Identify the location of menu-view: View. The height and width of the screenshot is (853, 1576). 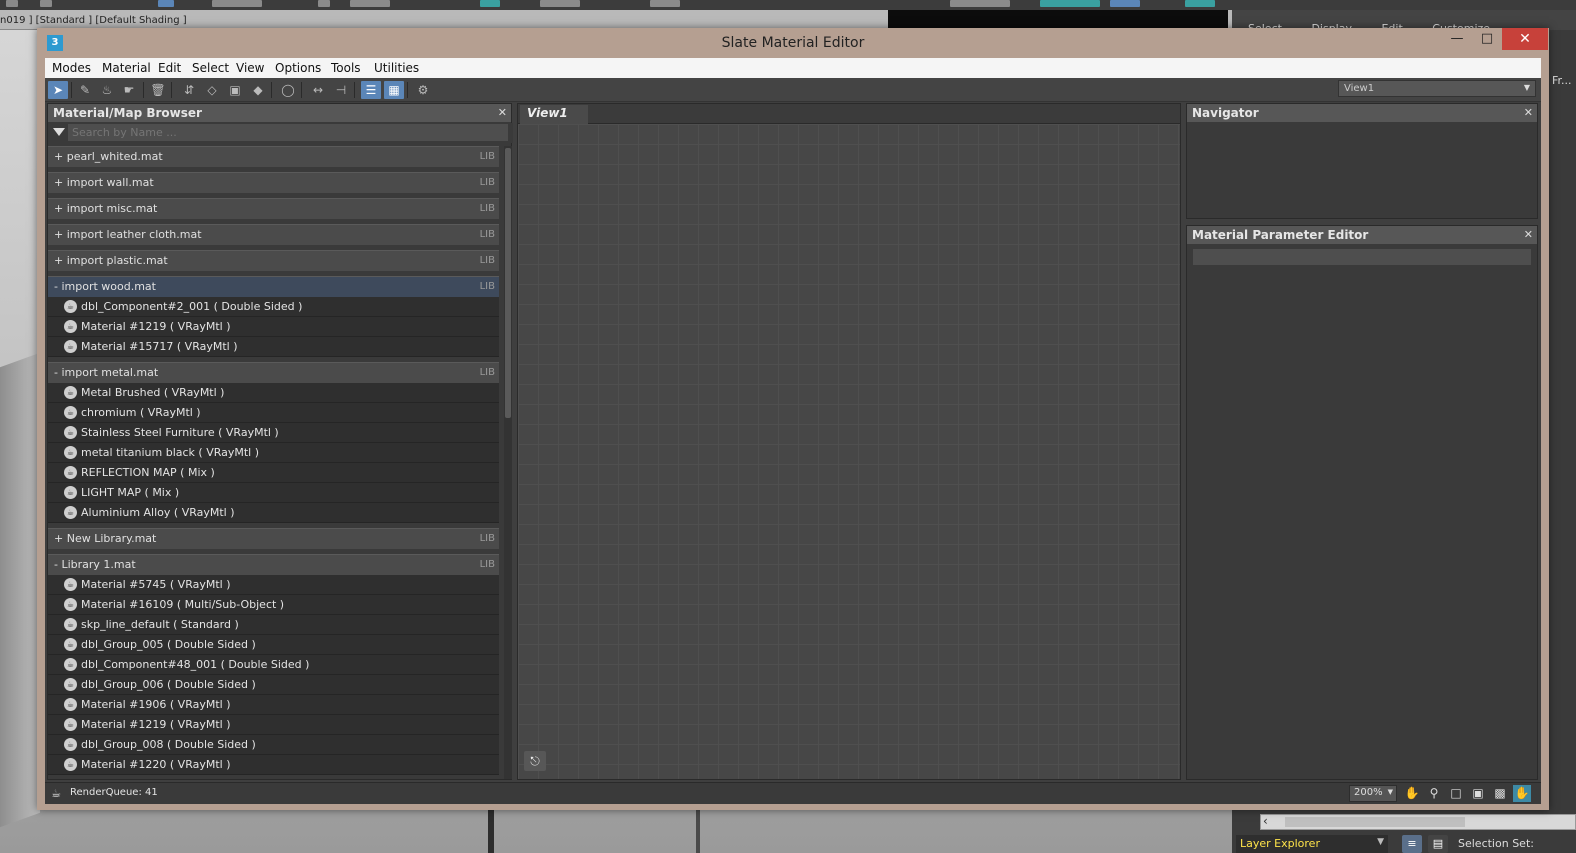
(250, 68).